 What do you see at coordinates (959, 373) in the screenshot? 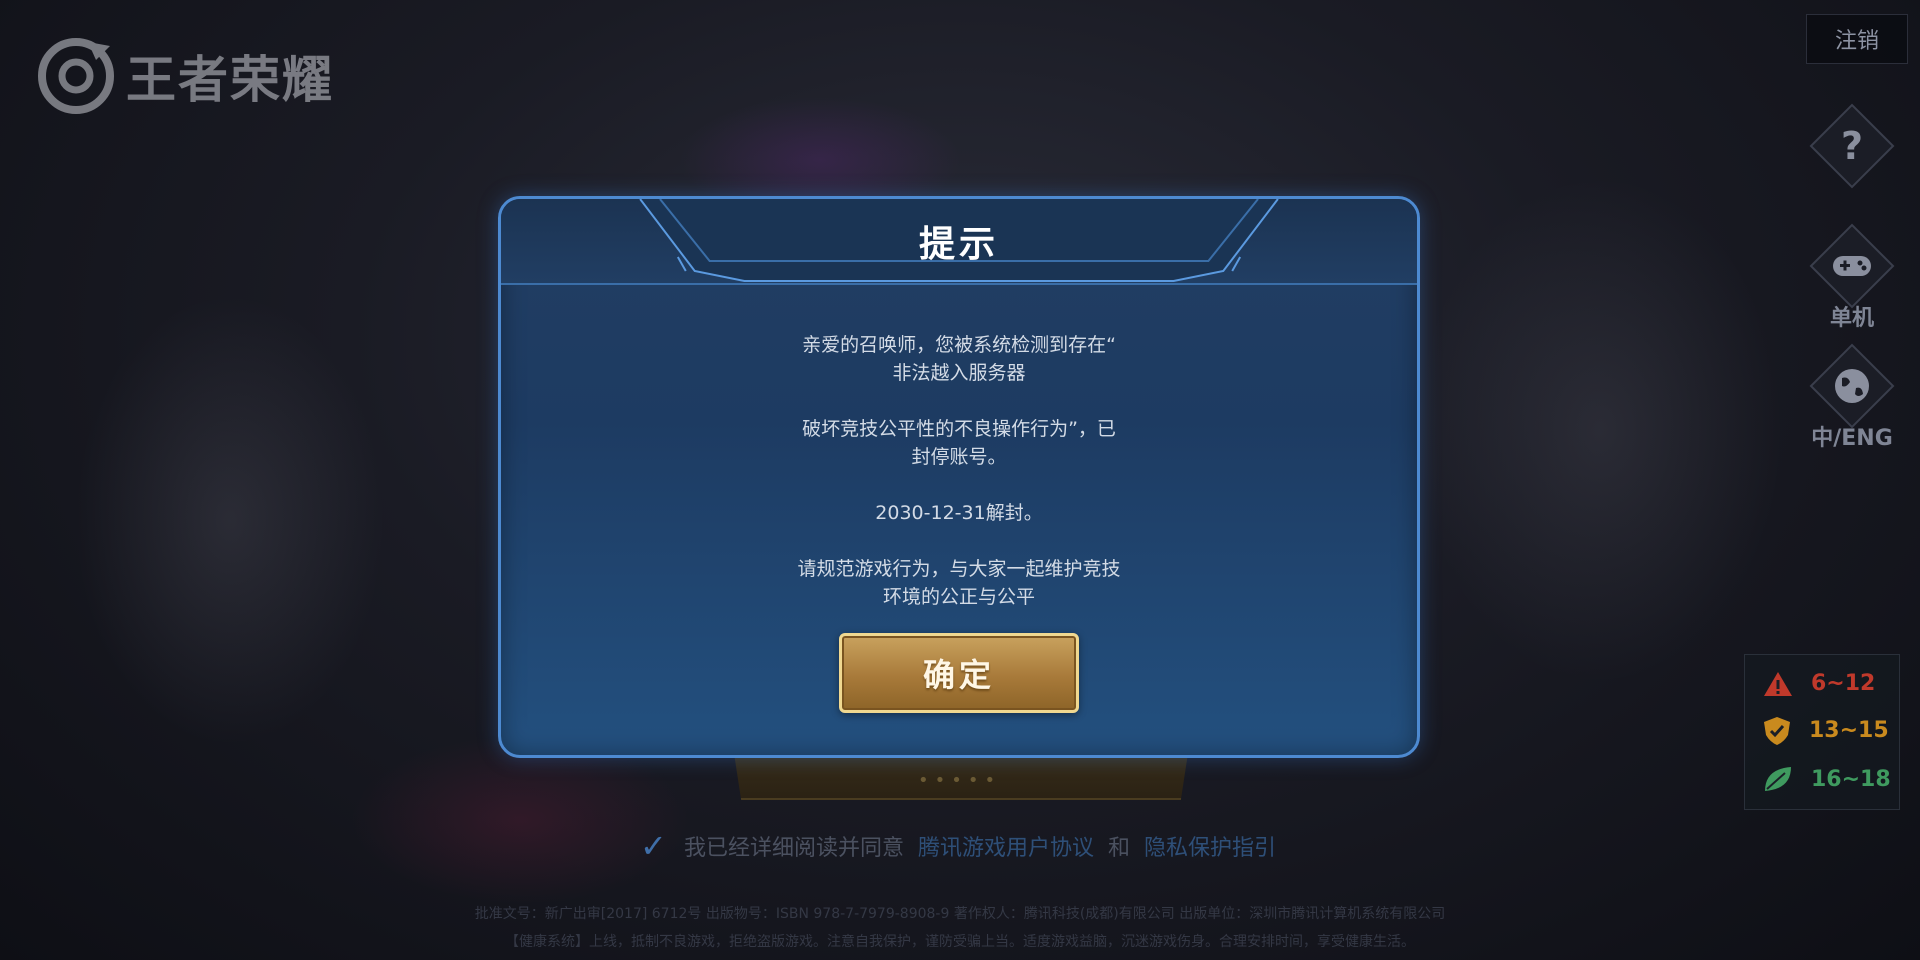
I see `message-line: 非法越入服务器` at bounding box center [959, 373].